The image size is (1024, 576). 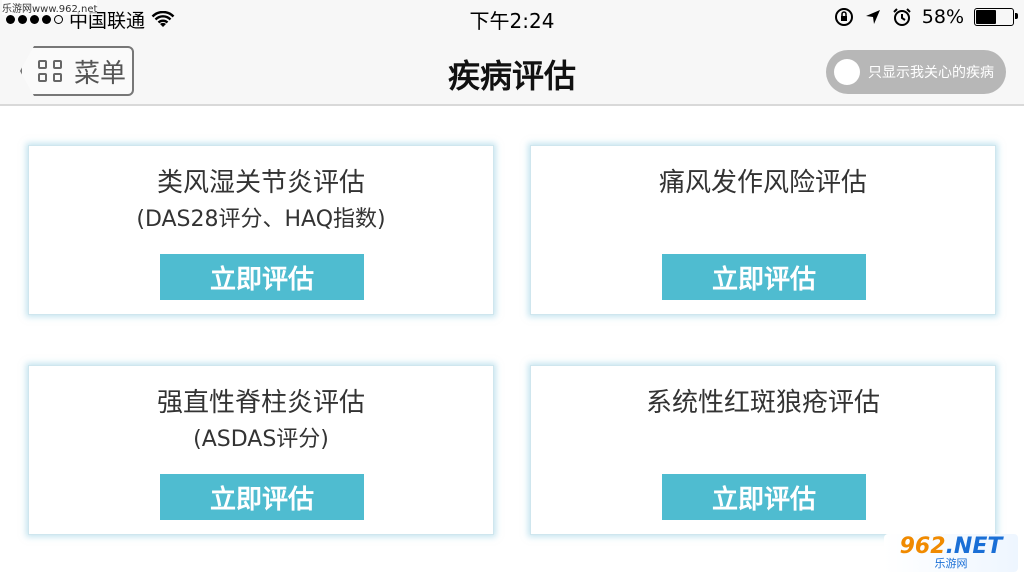 I want to click on card-ankylosing-spondylitis: 强直性脊柱炎评估 (ASDAS评分) 立即评估, so click(x=261, y=450).